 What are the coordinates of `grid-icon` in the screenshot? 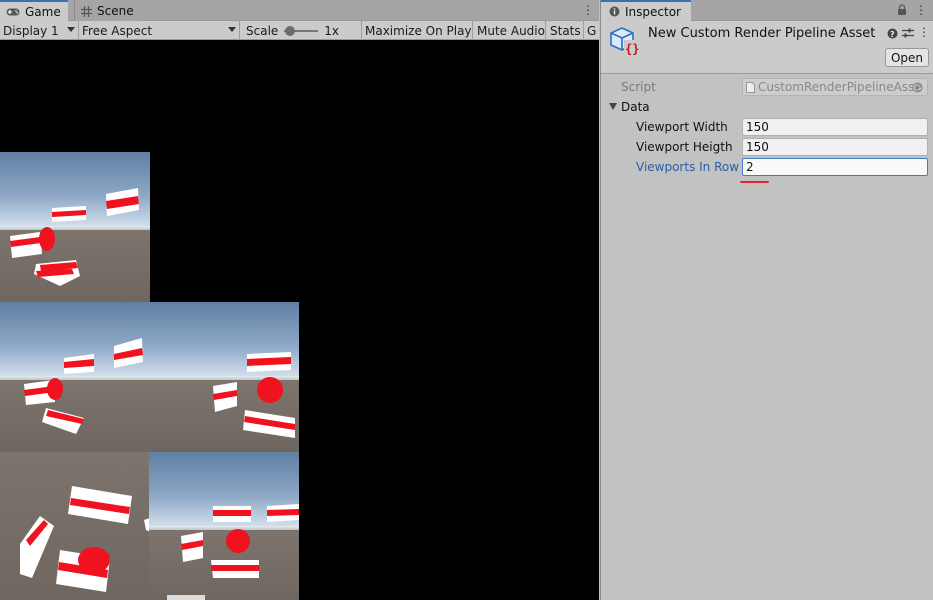 It's located at (86, 11).